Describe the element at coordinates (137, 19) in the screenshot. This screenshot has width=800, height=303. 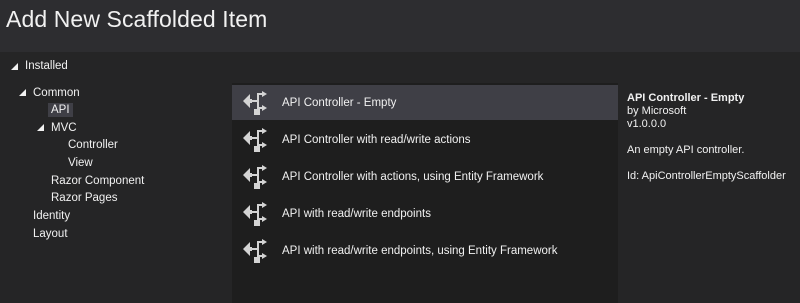
I see `dialog-title: Add New Scaffolded Item` at that location.